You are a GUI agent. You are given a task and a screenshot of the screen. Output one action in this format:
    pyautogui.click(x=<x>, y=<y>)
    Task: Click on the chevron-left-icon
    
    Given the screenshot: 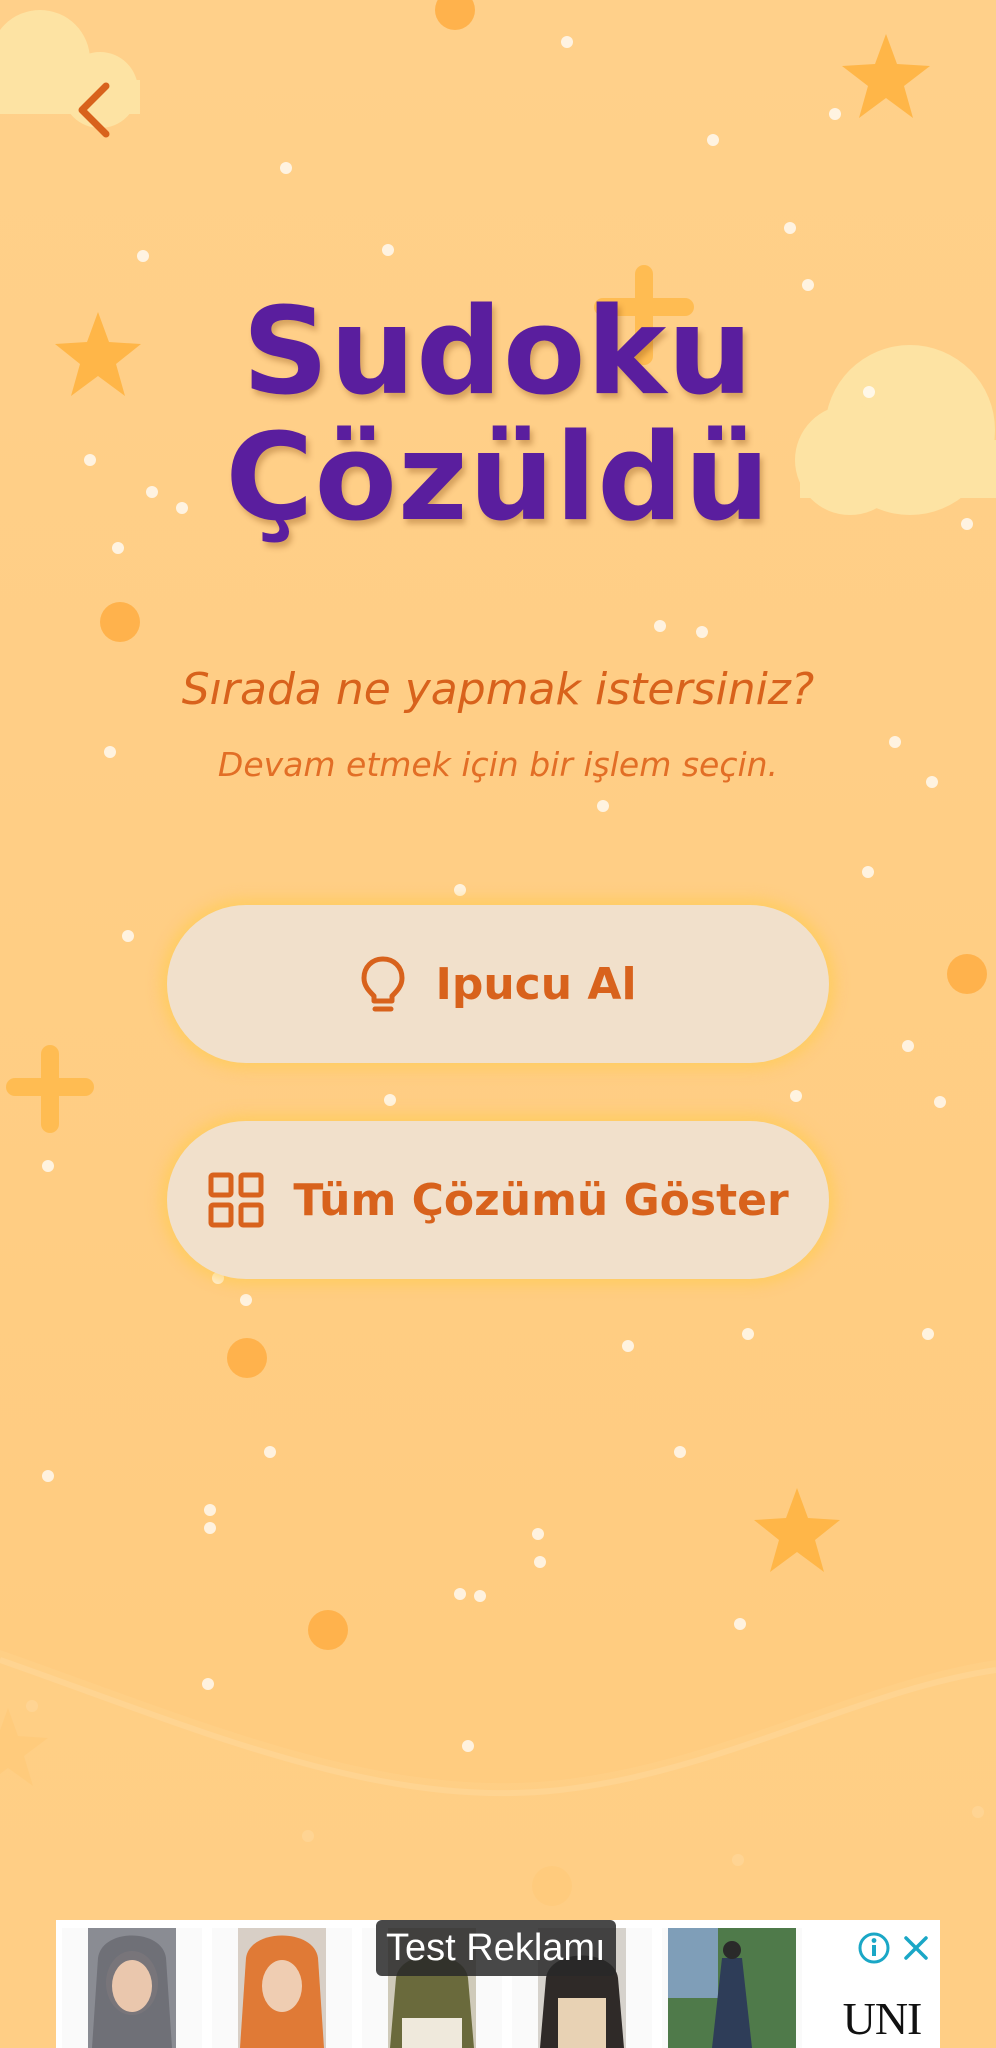 What is the action you would take?
    pyautogui.click(x=94, y=110)
    